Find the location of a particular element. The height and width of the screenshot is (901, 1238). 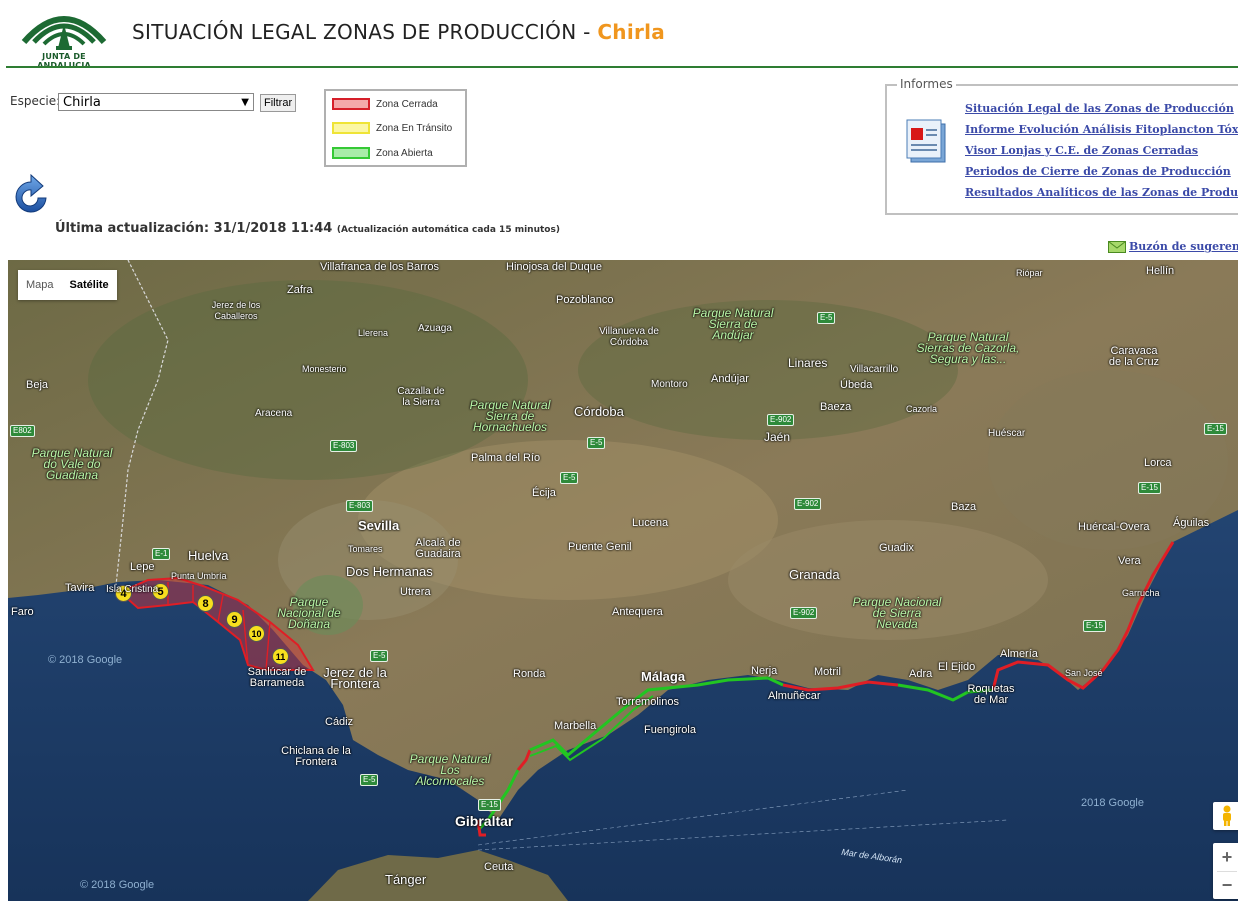

place-label: Isla Cristina is located at coordinates (132, 589).